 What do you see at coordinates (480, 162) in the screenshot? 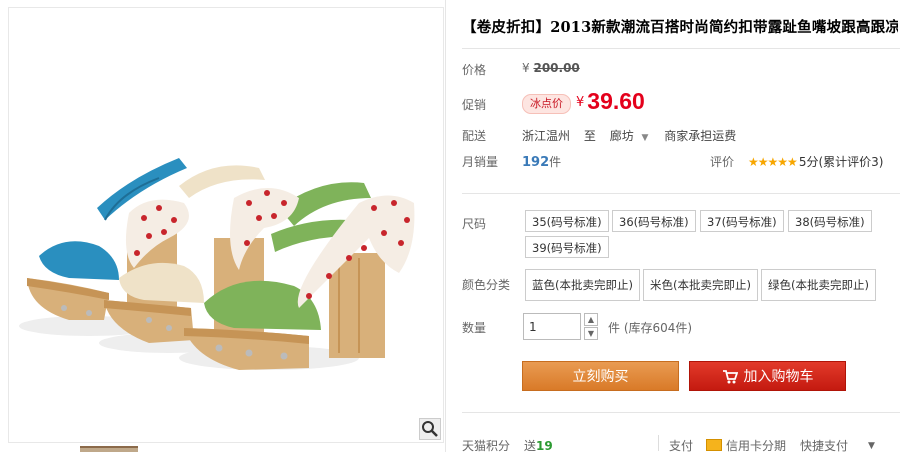
I see `sales-label: 月销量` at bounding box center [480, 162].